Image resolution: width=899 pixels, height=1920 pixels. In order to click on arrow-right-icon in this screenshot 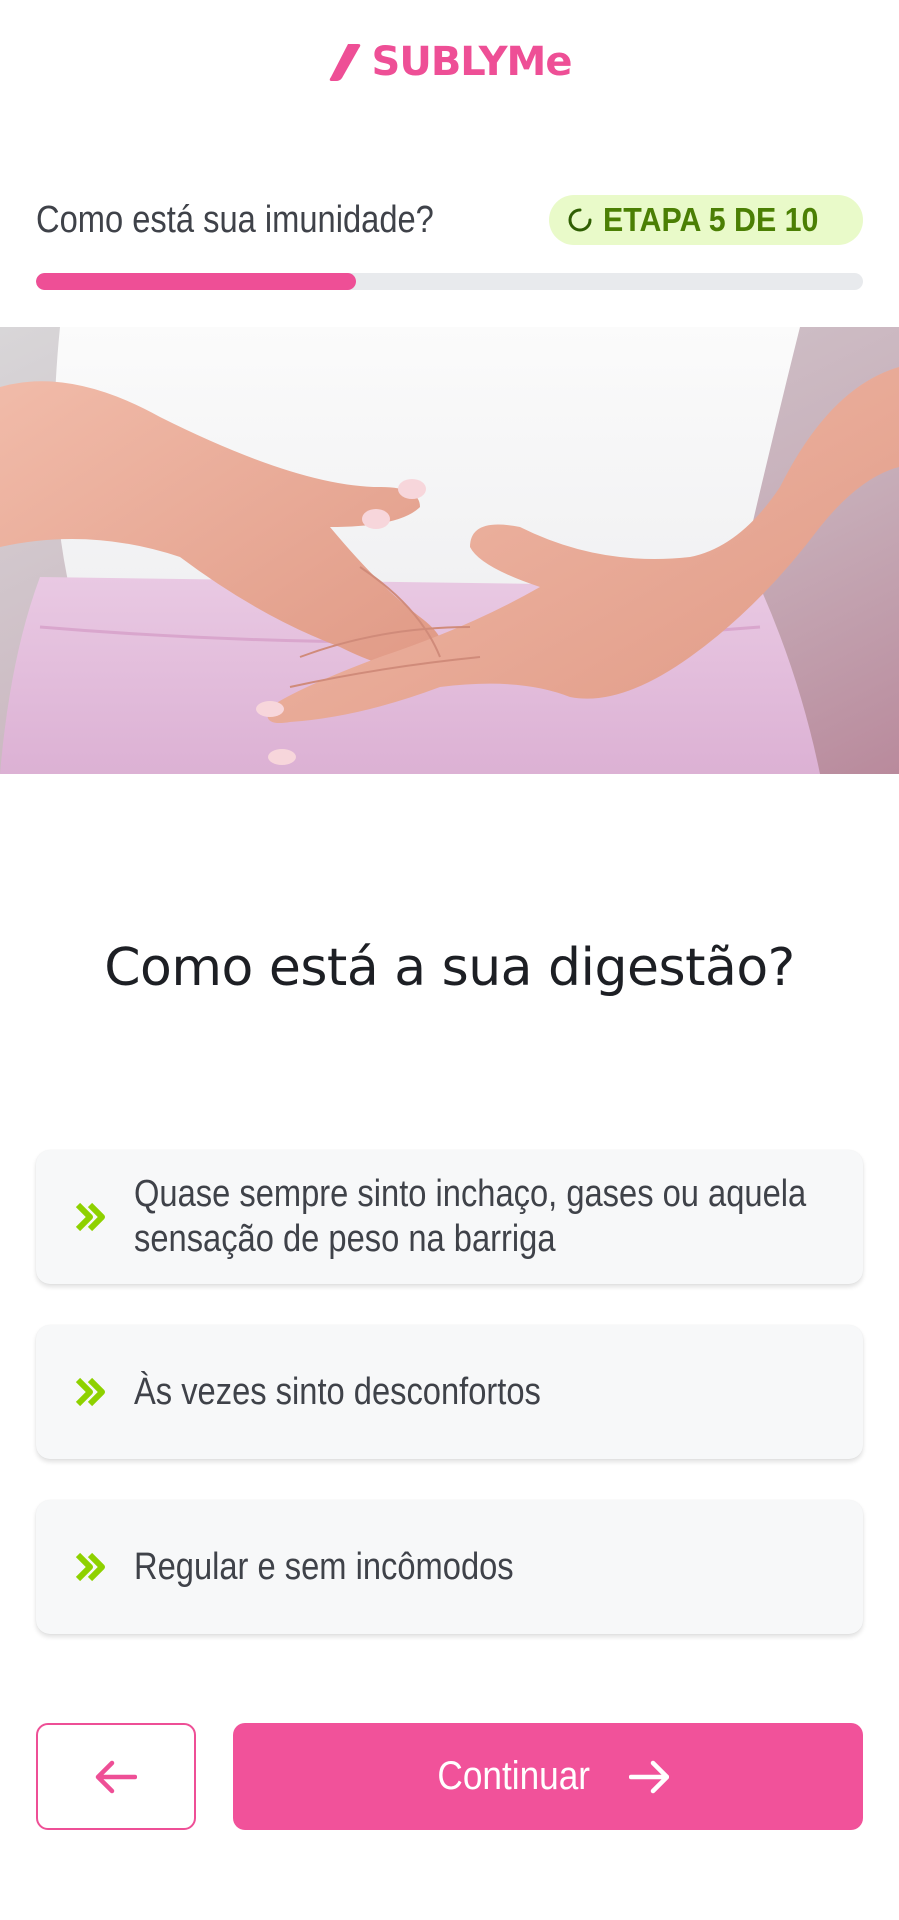, I will do `click(648, 1776)`.